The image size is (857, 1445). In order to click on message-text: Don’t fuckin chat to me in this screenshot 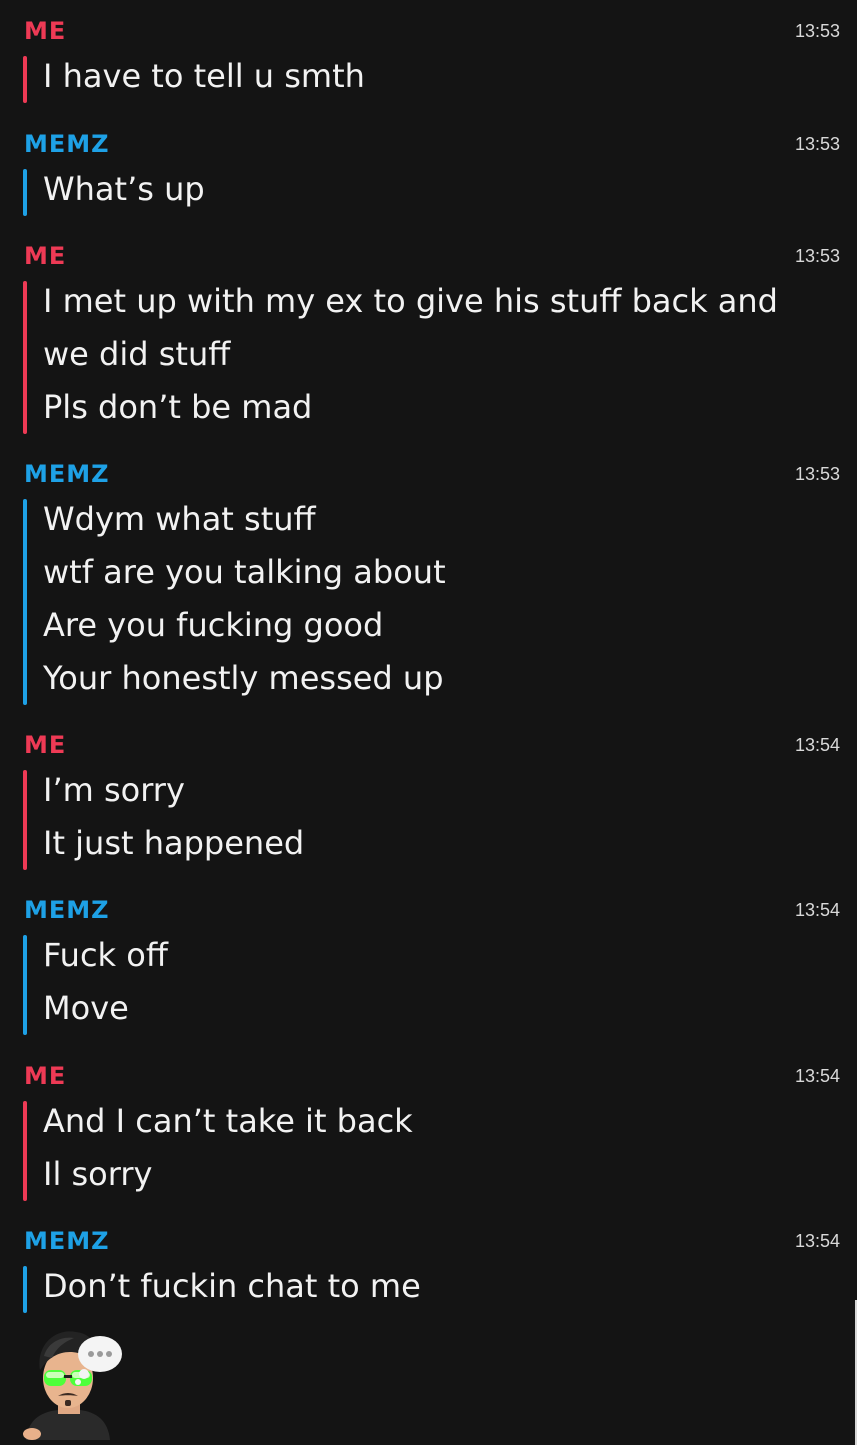, I will do `click(435, 1286)`.